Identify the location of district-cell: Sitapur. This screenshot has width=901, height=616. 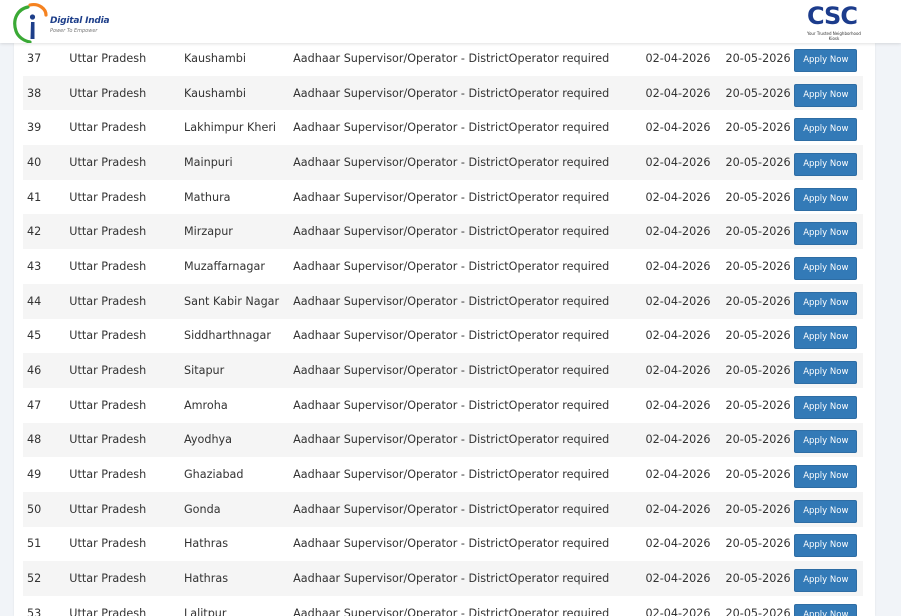
(239, 370).